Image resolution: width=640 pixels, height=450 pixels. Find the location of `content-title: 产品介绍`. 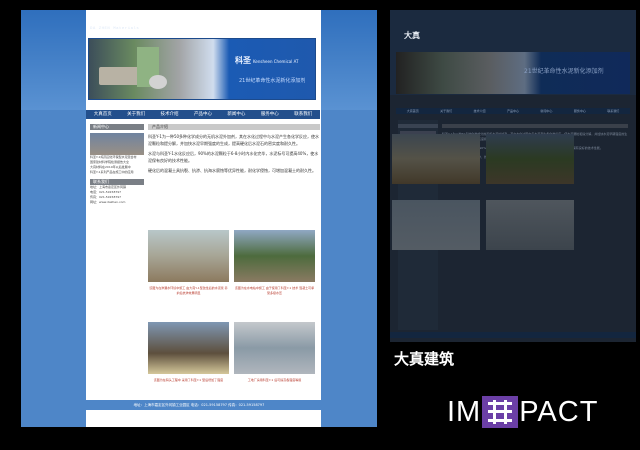

content-title: 产品介绍 is located at coordinates (234, 127).